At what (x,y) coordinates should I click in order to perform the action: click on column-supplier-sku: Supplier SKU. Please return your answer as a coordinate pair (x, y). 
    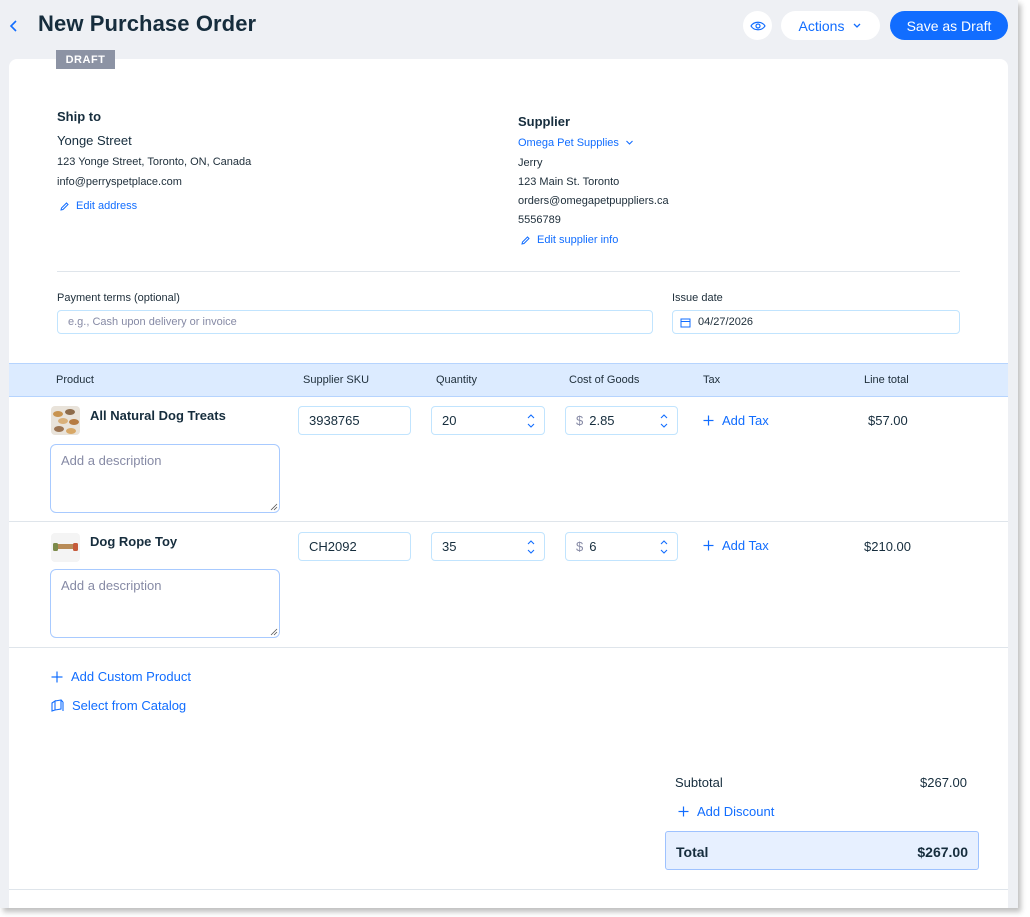
    Looking at the image, I should click on (336, 380).